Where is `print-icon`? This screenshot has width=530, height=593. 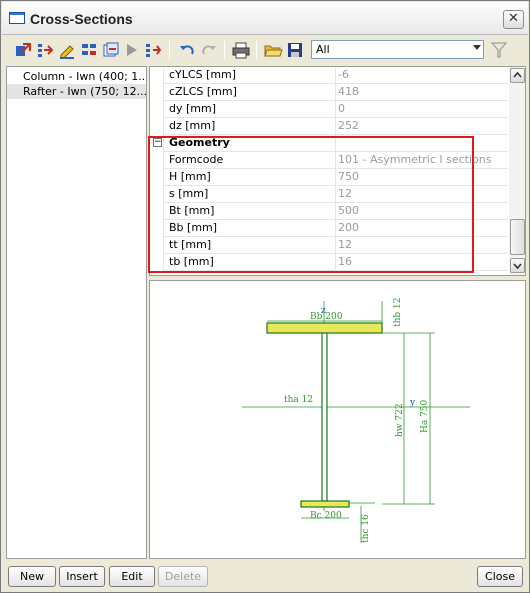 print-icon is located at coordinates (241, 50).